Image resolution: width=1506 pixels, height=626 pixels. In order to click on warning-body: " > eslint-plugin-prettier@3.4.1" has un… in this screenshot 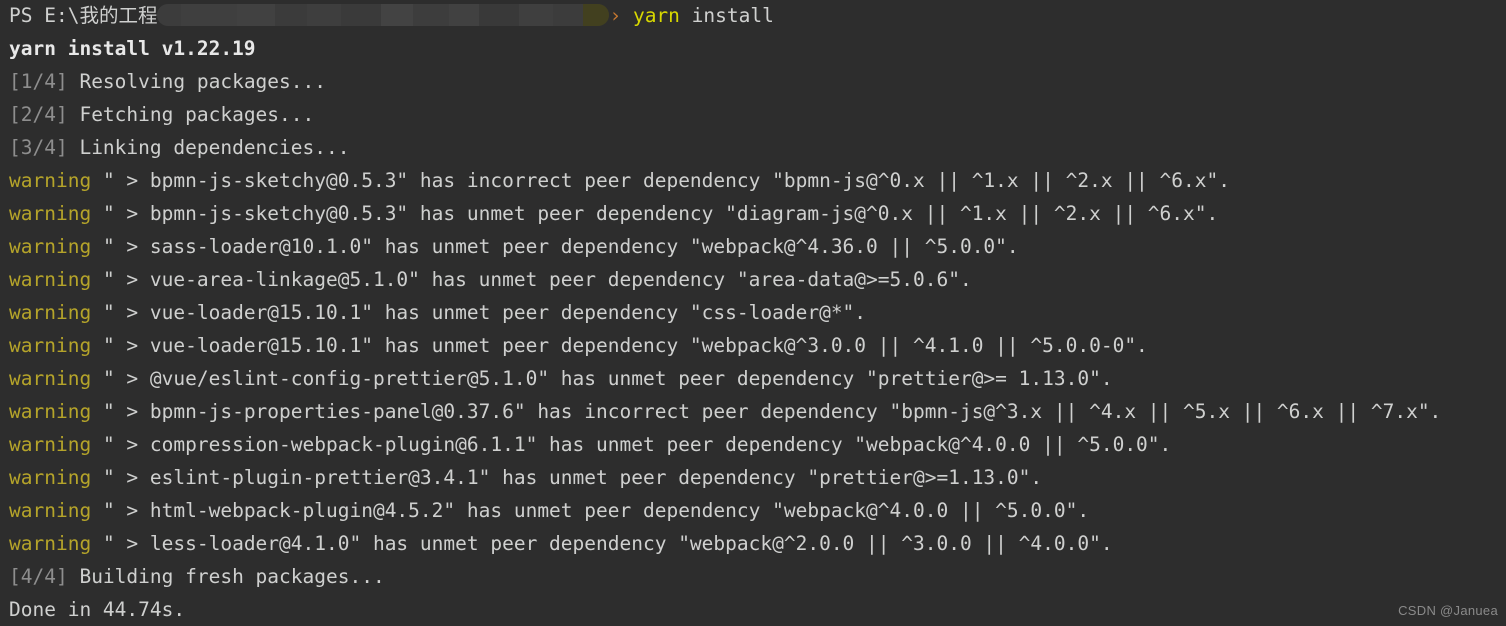, I will do `click(572, 477)`.